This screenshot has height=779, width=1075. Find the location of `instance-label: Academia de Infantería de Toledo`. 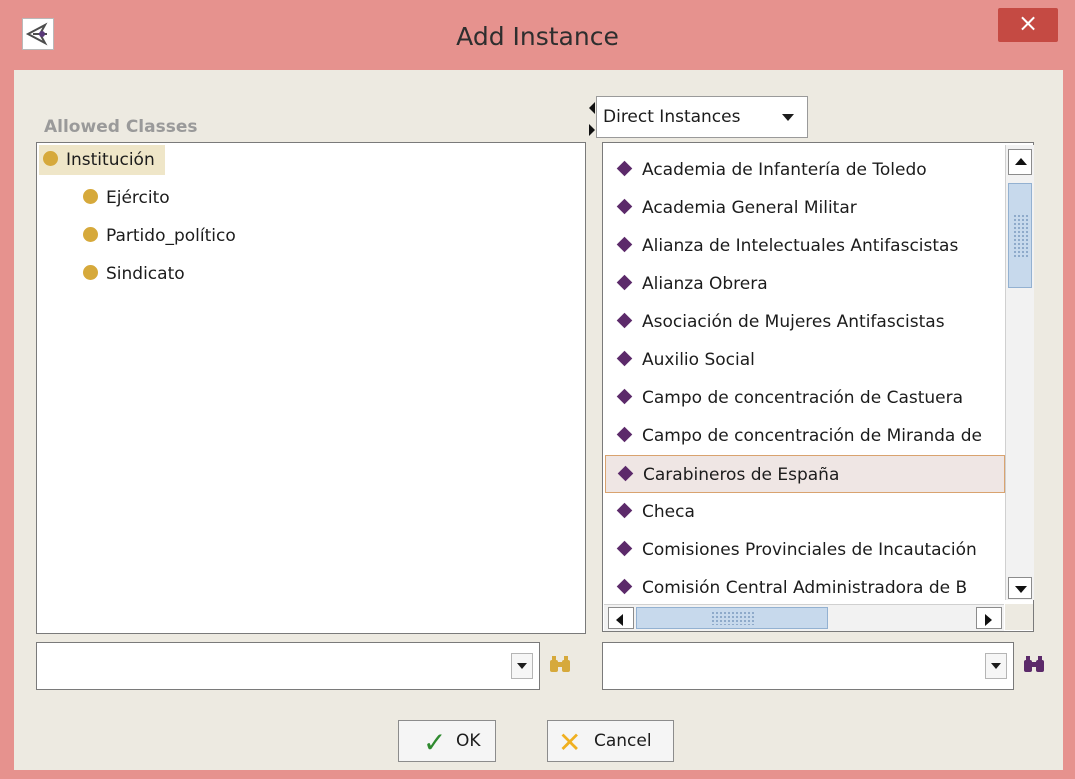

instance-label: Academia de Infantería de Toledo is located at coordinates (784, 170).